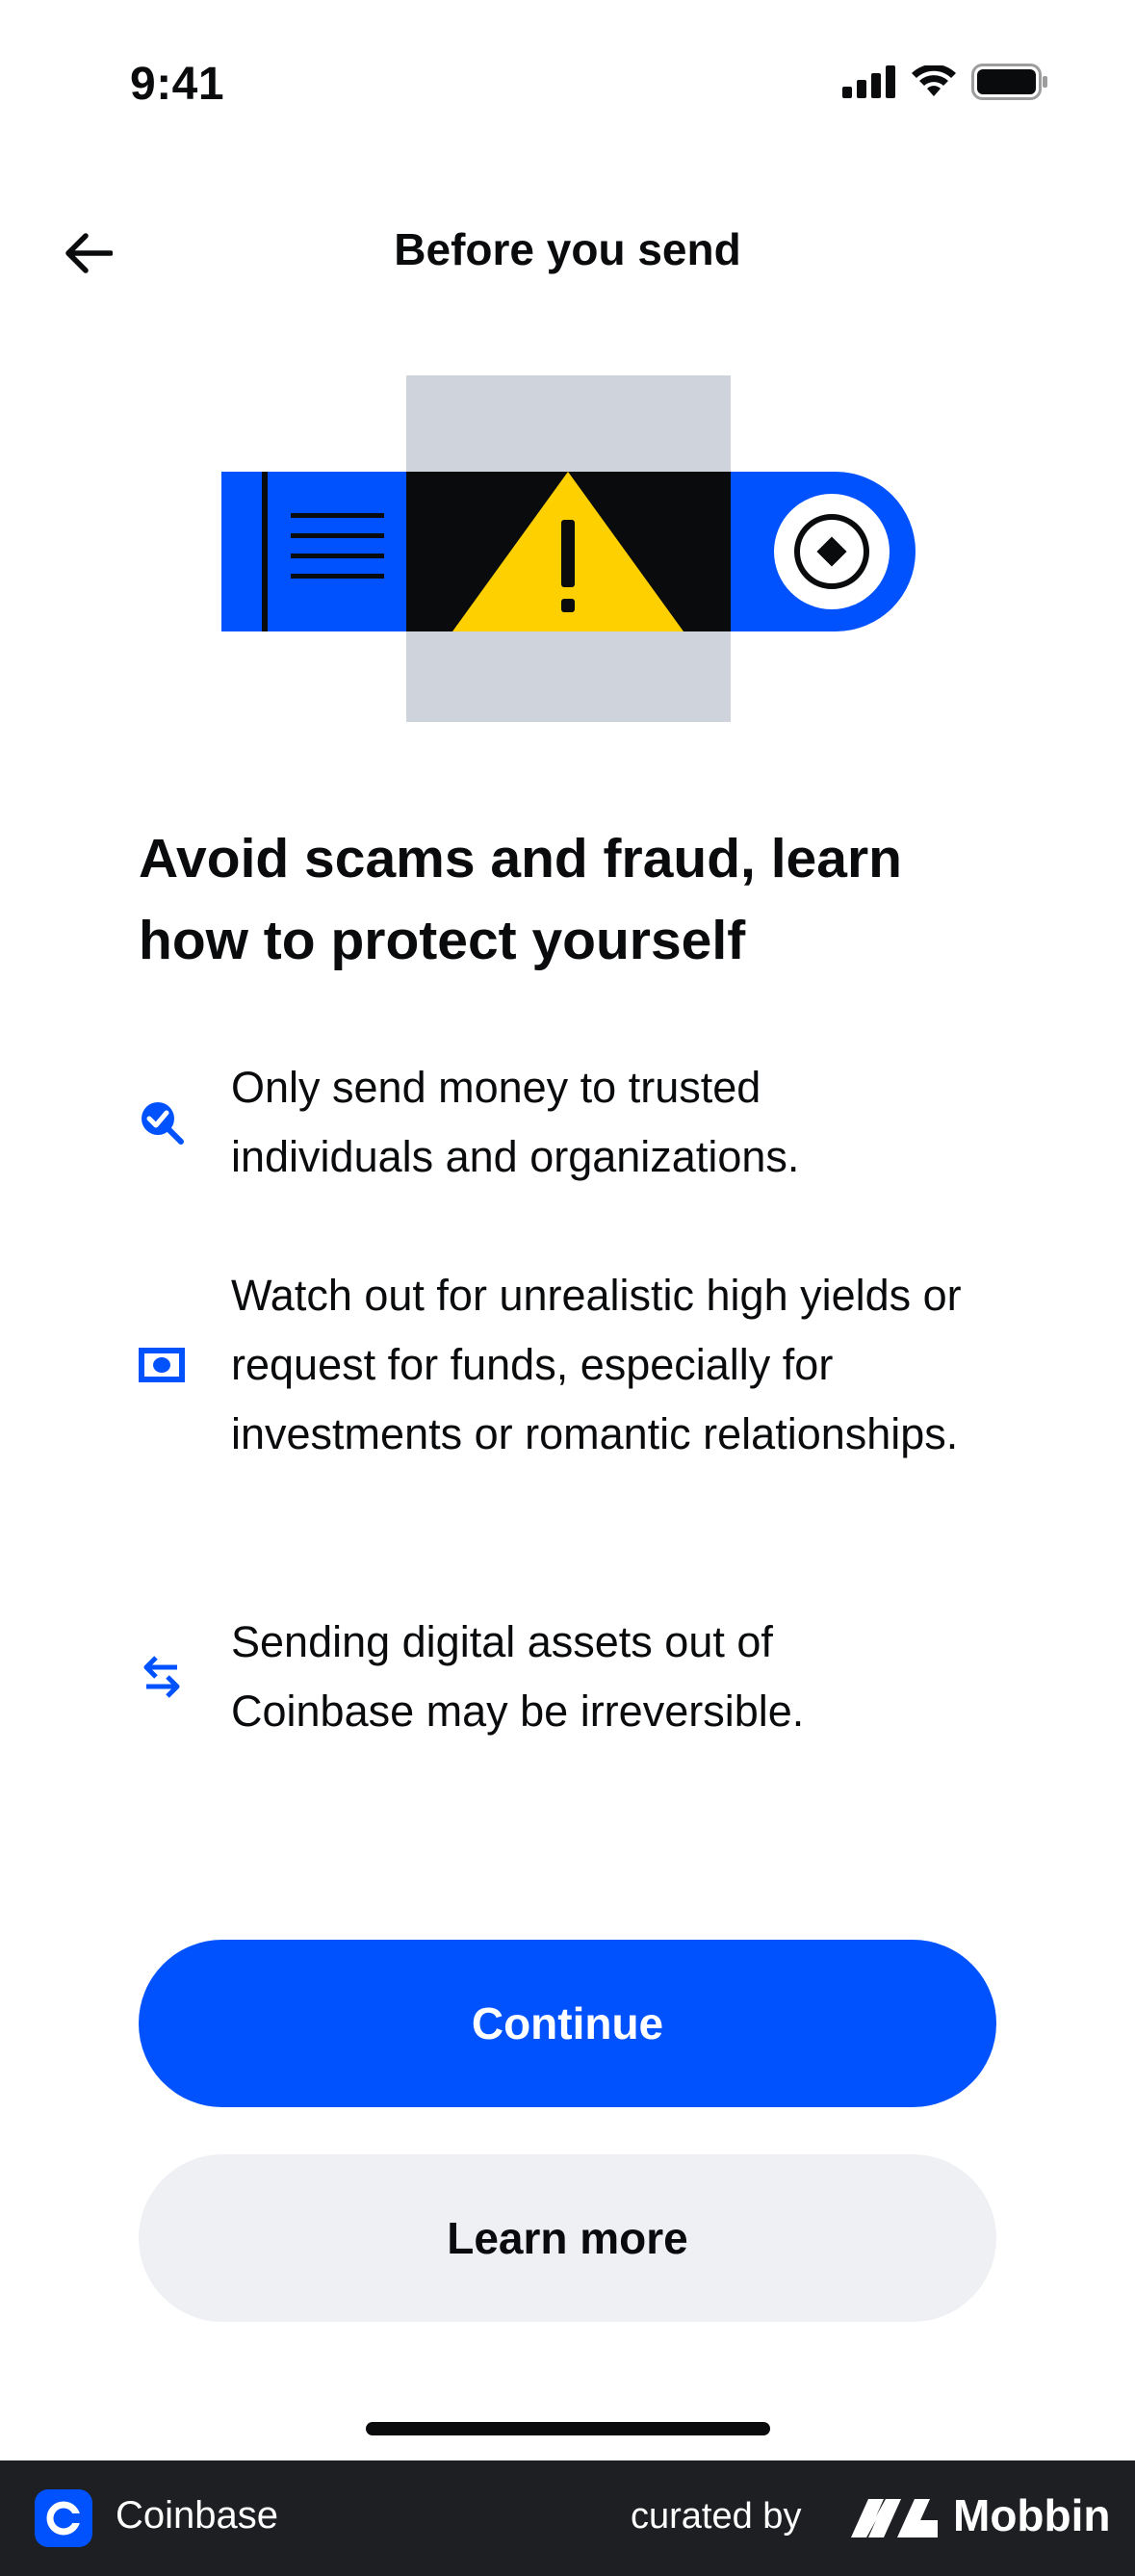 Image resolution: width=1135 pixels, height=2576 pixels. Describe the element at coordinates (567, 249) in the screenshot. I see `page-title: Before you send` at that location.